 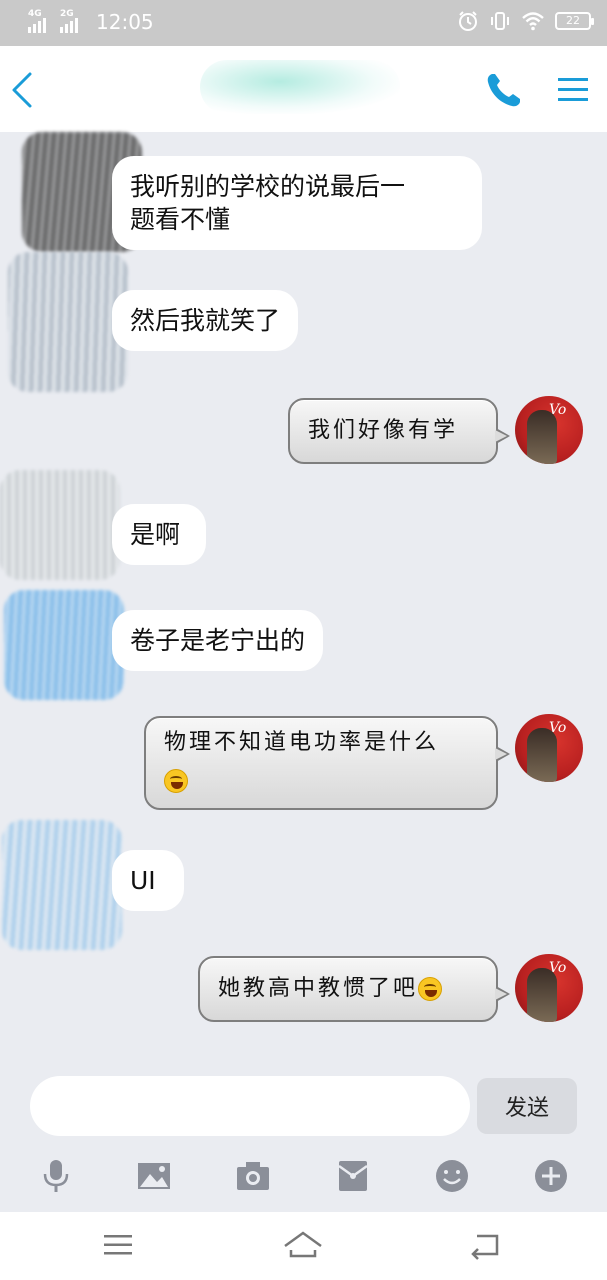 I want to click on emoji-icon, so click(x=452, y=1176).